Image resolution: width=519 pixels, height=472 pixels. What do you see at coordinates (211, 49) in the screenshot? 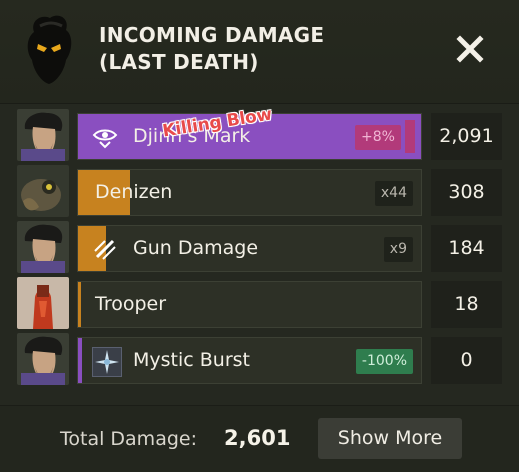
I see `panel-title: INCOMING DAMAGE (LAST DEATH)` at bounding box center [211, 49].